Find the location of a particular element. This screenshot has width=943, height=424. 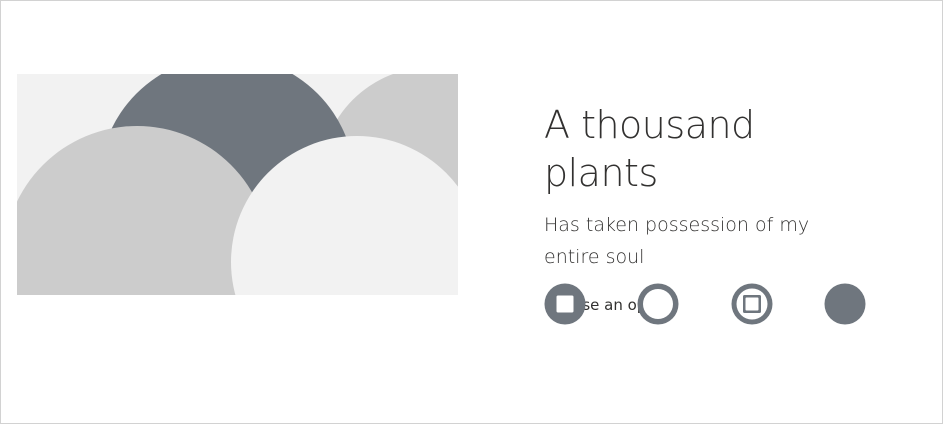

card-title: A thousand plants is located at coordinates (649, 149).